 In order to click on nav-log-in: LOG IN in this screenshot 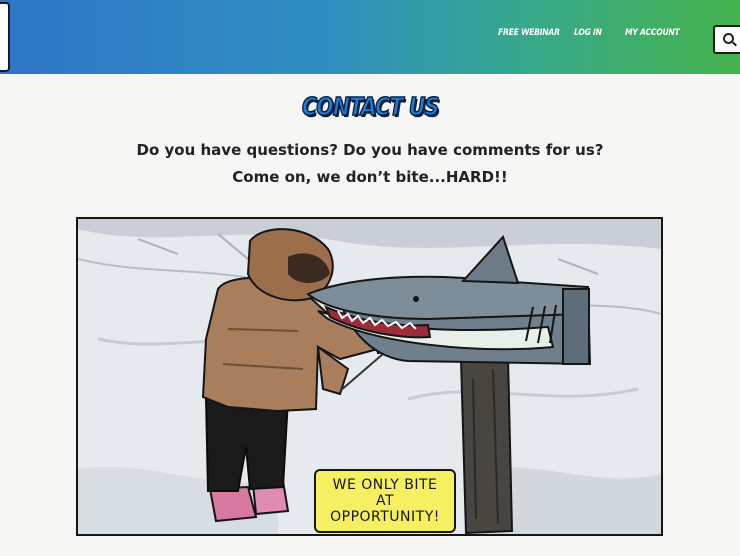, I will do `click(588, 33)`.